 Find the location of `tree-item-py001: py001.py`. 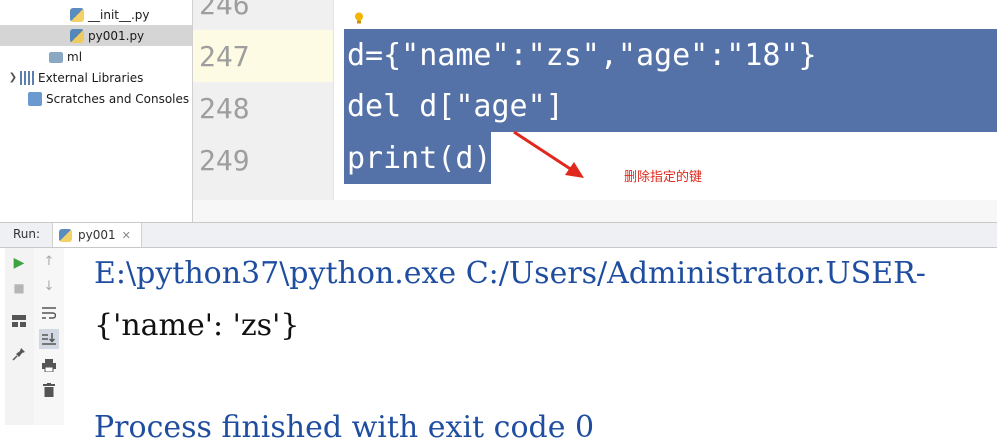

tree-item-py001: py001.py is located at coordinates (96, 35).